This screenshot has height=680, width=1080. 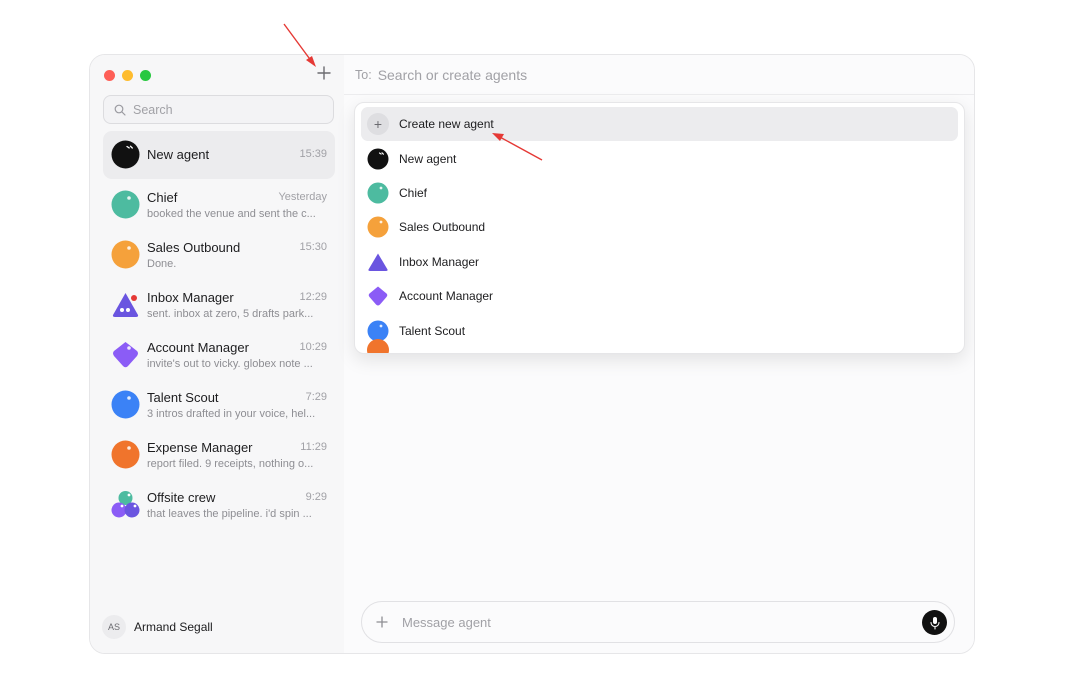 What do you see at coordinates (432, 330) in the screenshot?
I see `dropdown-item-label: Talent Scout` at bounding box center [432, 330].